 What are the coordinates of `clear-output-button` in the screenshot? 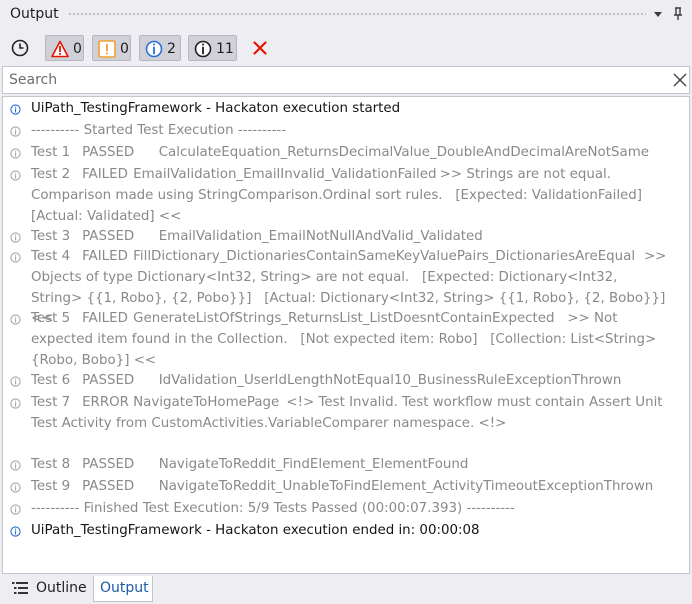 It's located at (260, 48).